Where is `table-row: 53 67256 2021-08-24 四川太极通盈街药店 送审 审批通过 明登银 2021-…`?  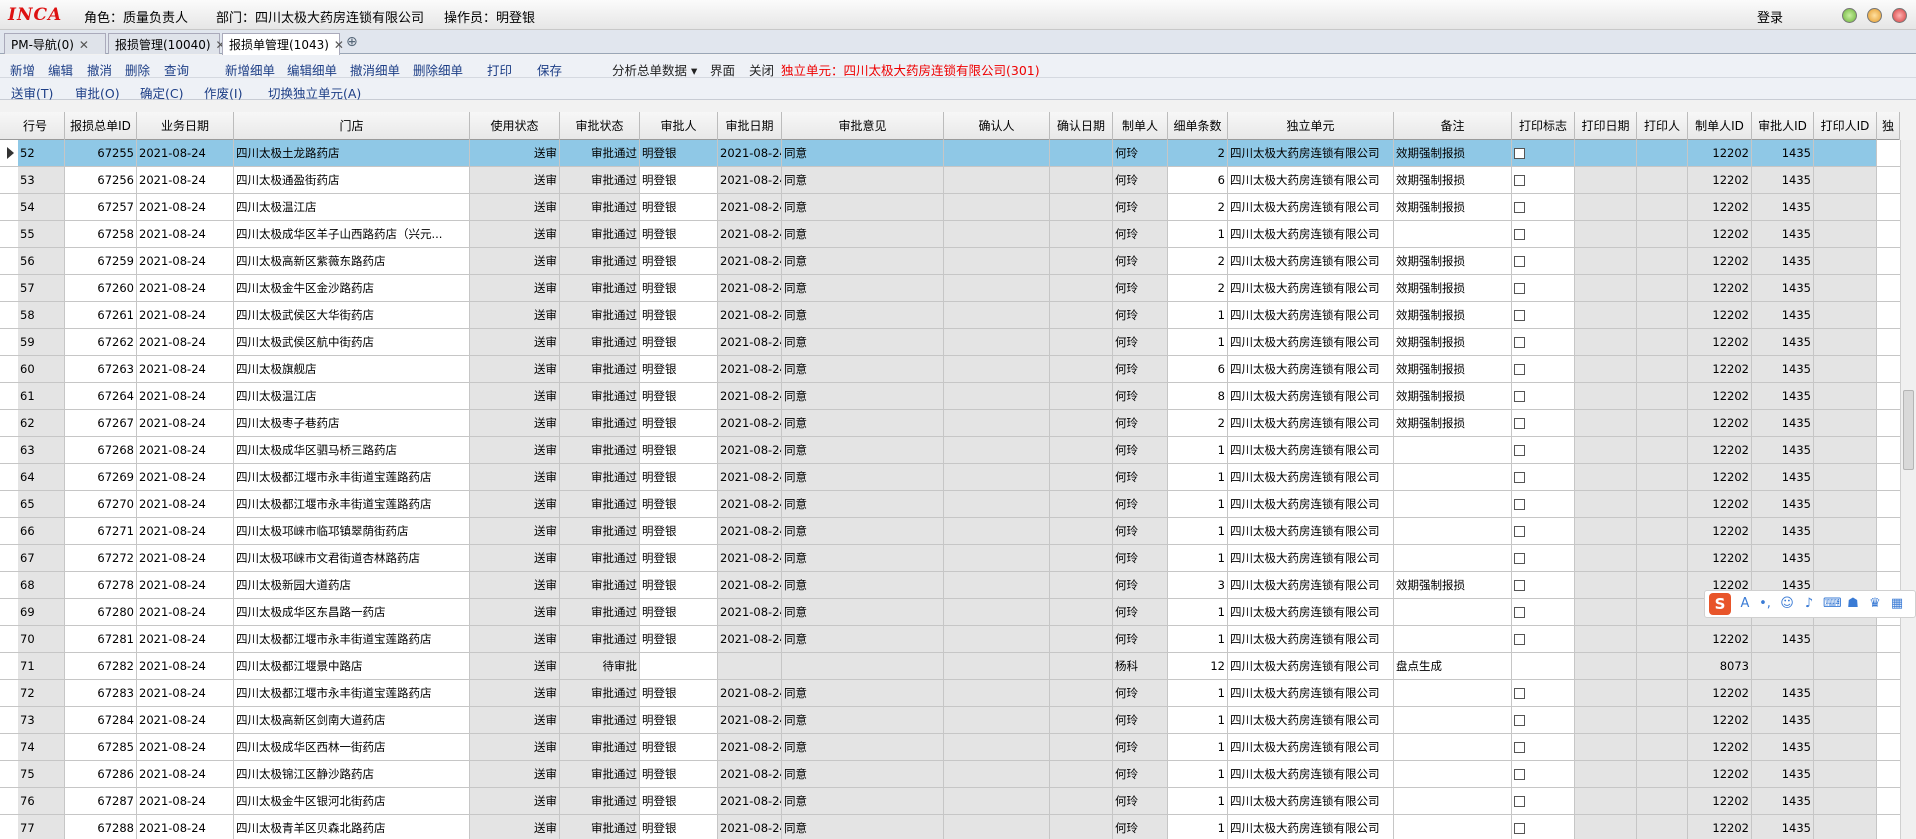 table-row: 53 67256 2021-08-24 四川太极通盈街药店 送审 审批通过 明登银 2021-… is located at coordinates (950, 180).